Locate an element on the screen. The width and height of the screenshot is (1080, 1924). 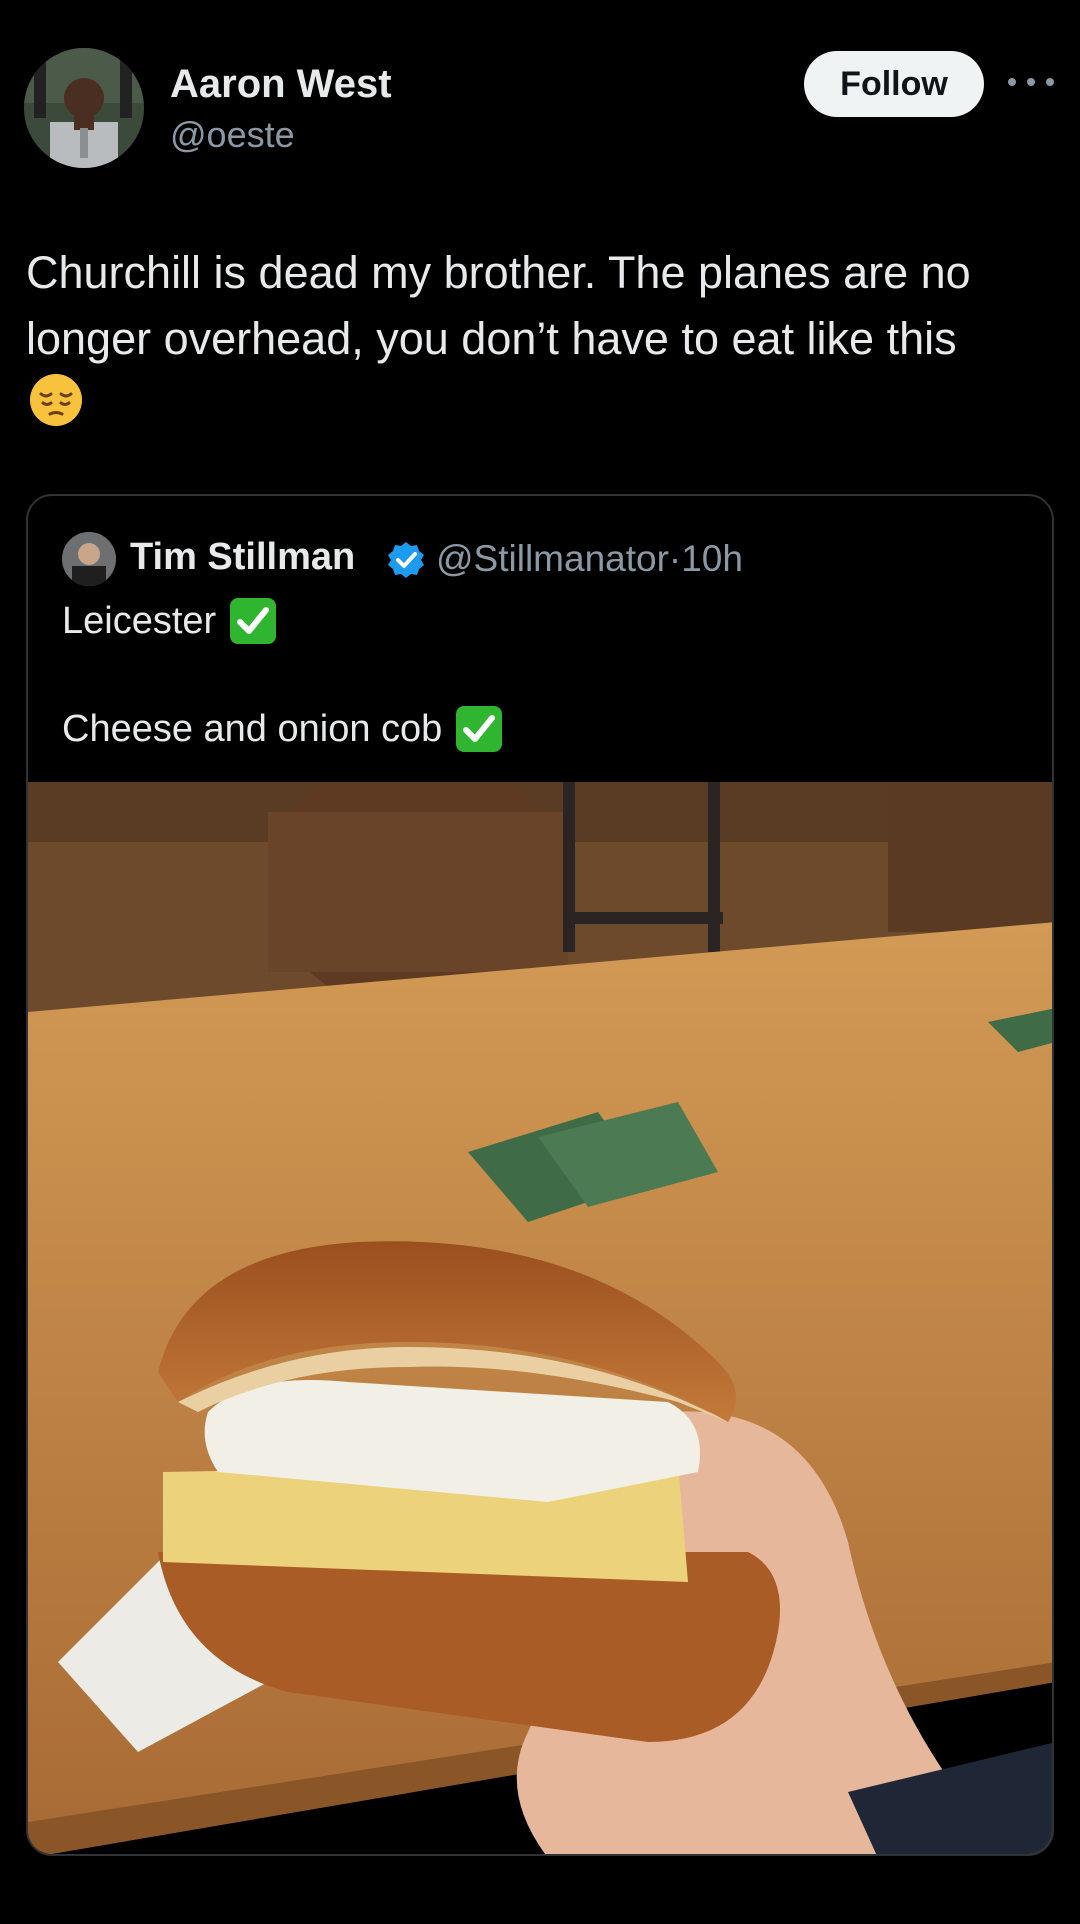
quoted-text-leicester: Leicester is located at coordinates (139, 620).